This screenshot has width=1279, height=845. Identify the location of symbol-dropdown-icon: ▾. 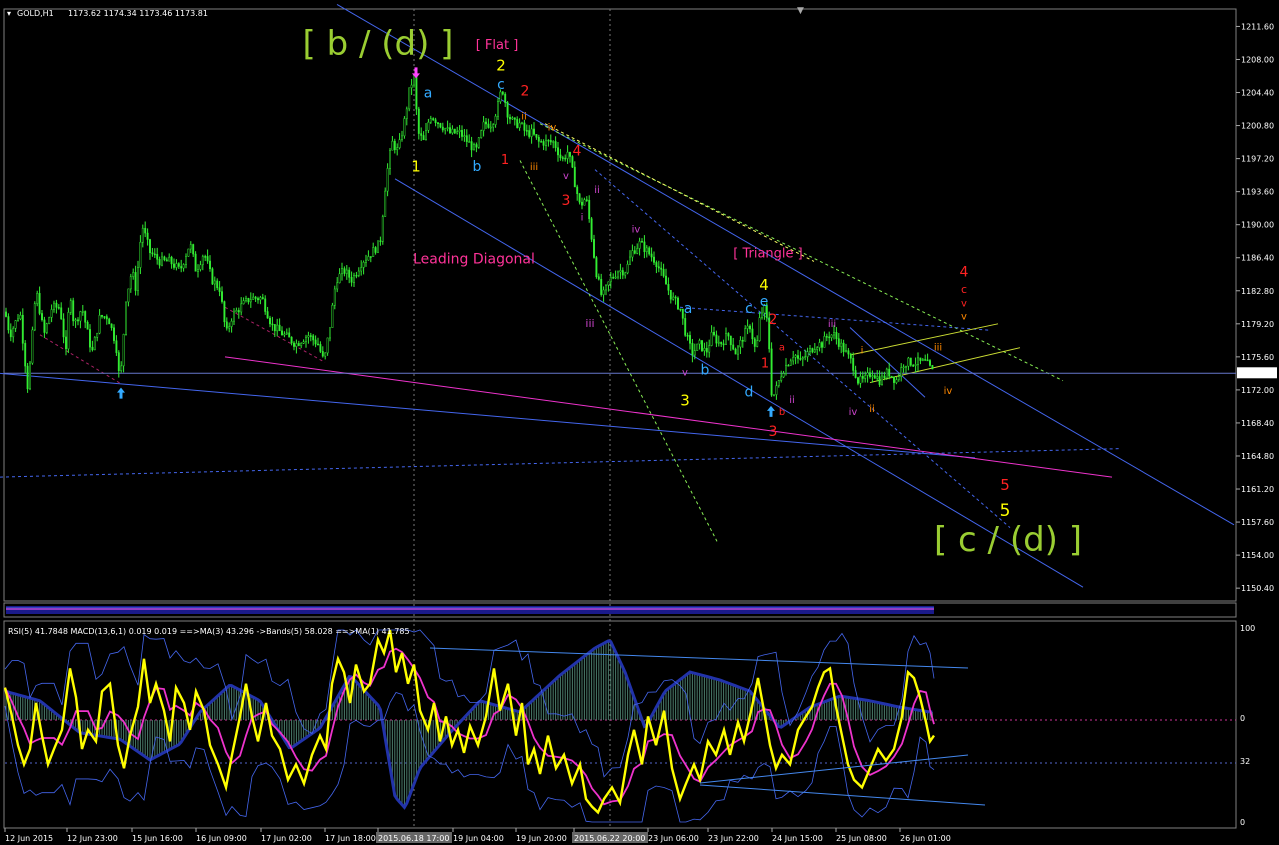
(9, 13).